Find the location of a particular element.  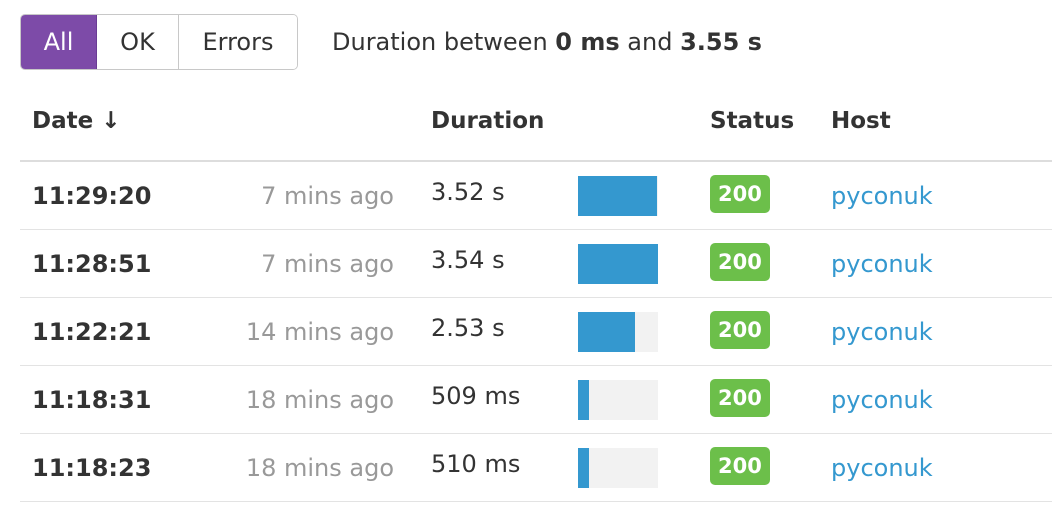

request-duration: 509 ms is located at coordinates (476, 395).